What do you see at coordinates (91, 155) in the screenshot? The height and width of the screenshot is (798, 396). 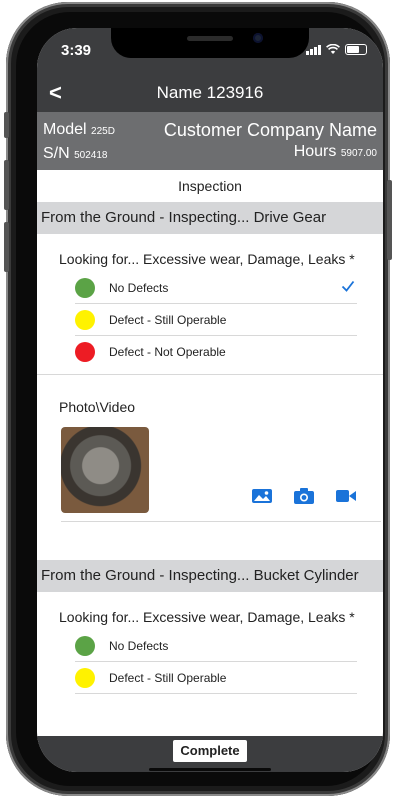 I see `sn-value: 502418` at bounding box center [91, 155].